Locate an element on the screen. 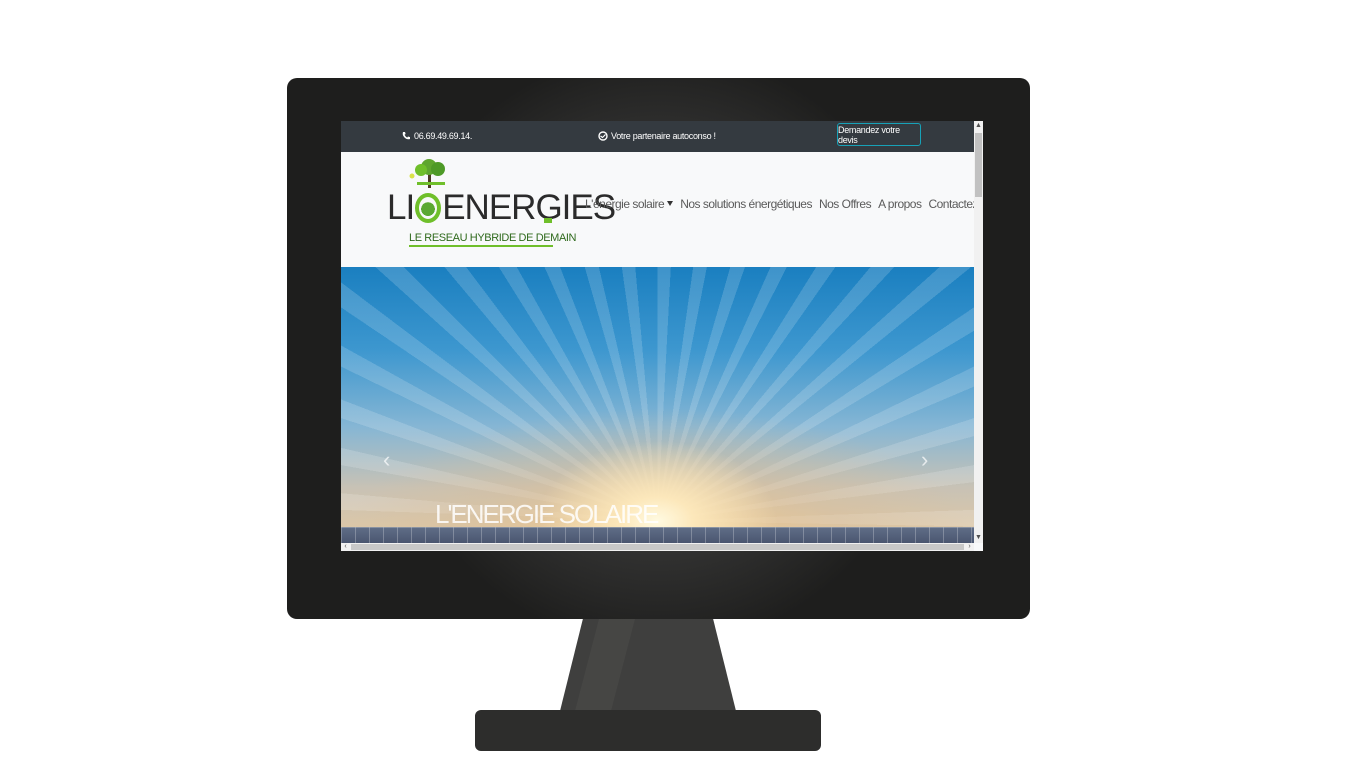  tagline: Votre partenaire autoconso ! is located at coordinates (657, 136).